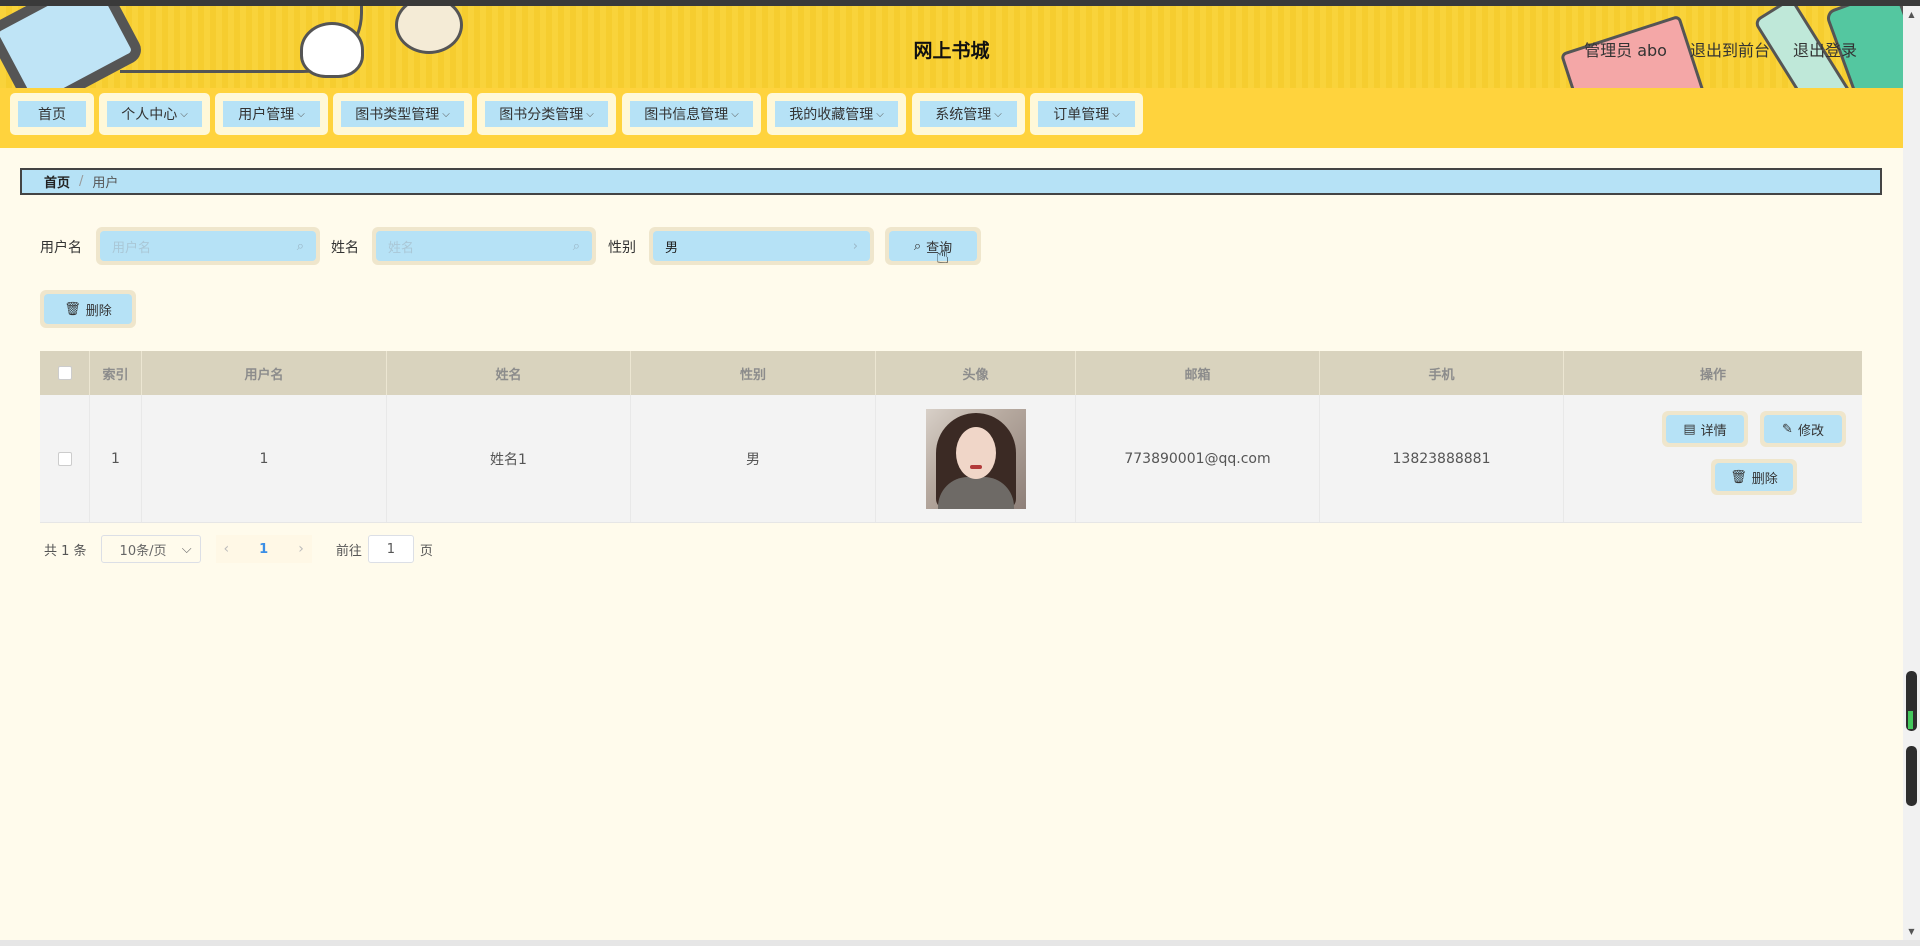 This screenshot has width=1920, height=946. What do you see at coordinates (1689, 429) in the screenshot?
I see `document-icon: ▤` at bounding box center [1689, 429].